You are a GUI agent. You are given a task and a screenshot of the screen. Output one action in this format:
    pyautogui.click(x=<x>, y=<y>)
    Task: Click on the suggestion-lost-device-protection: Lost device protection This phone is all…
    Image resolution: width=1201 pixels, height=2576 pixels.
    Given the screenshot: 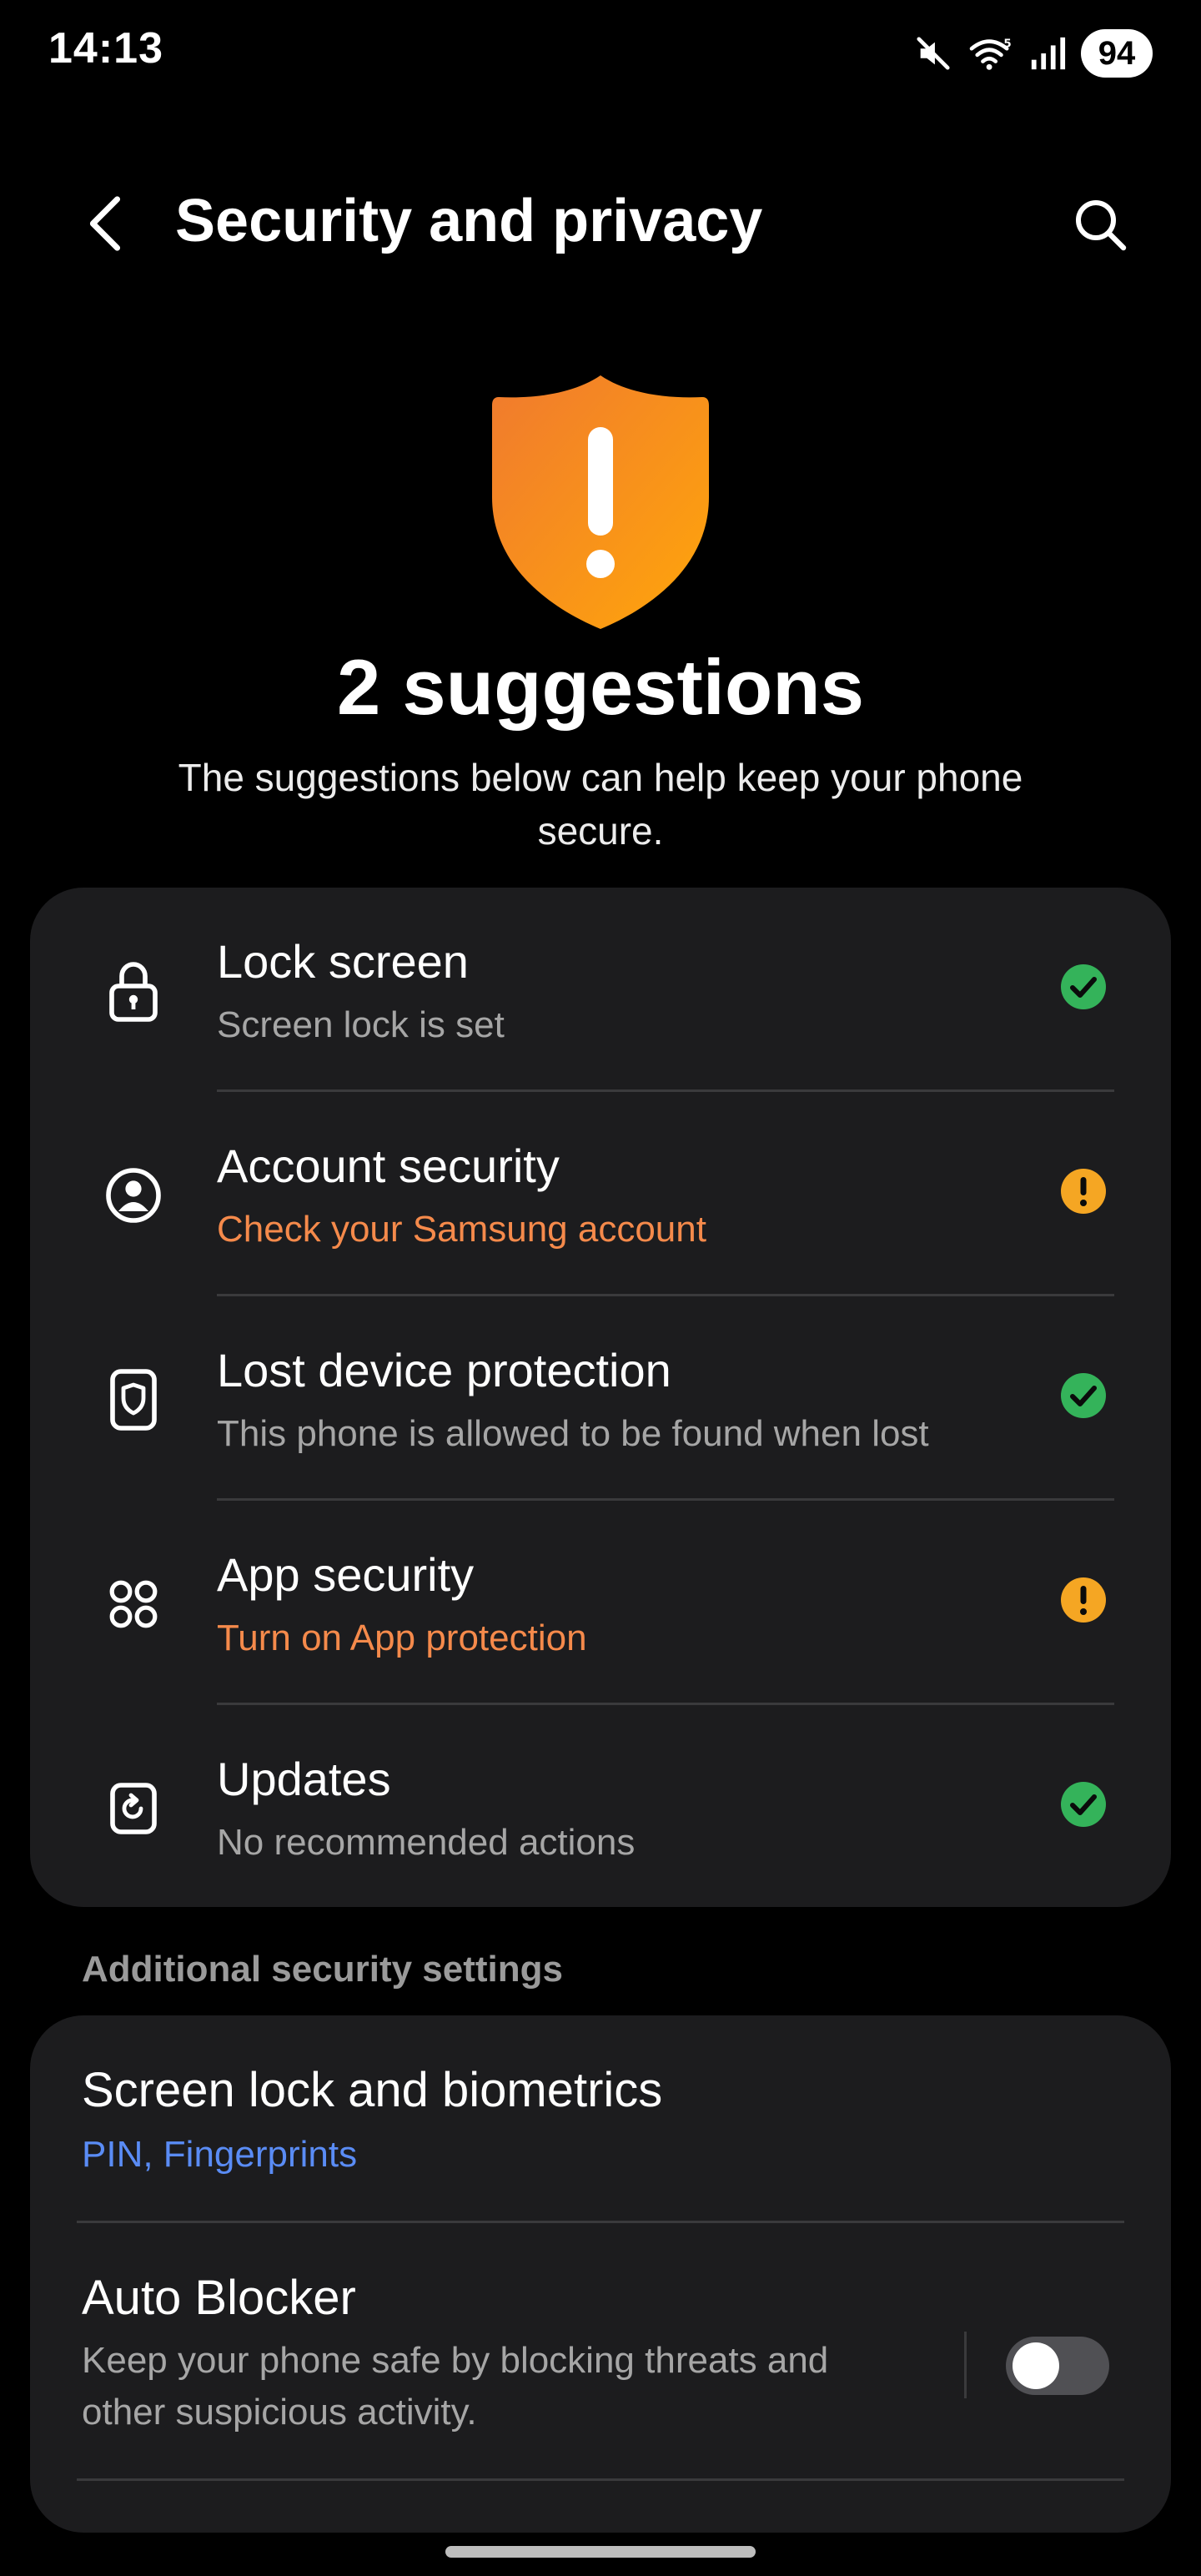 What is the action you would take?
    pyautogui.click(x=601, y=1398)
    